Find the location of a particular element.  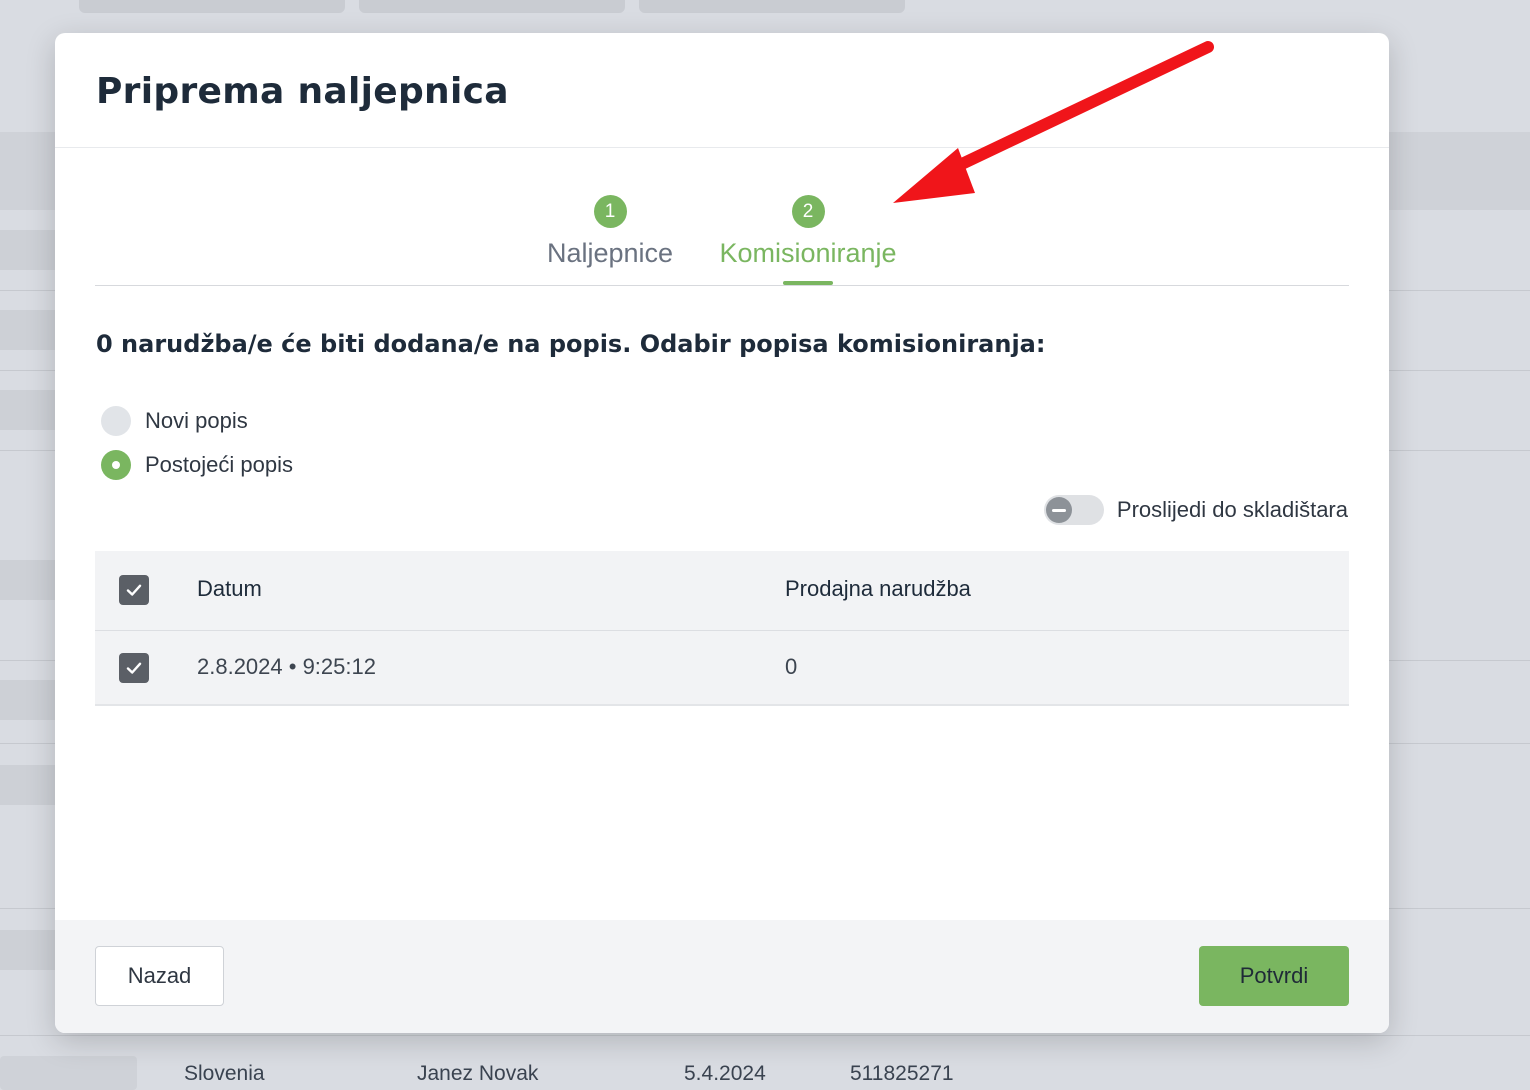

step-label: Naljepnice is located at coordinates (610, 253).